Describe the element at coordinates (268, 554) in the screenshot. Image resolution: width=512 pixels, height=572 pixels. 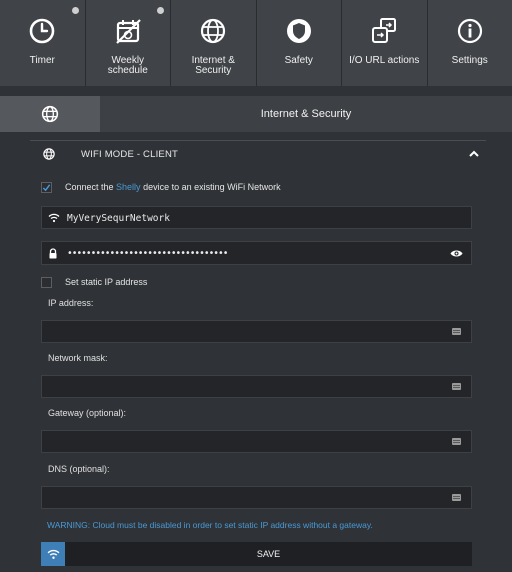
I see `save-label: SAVE` at that location.